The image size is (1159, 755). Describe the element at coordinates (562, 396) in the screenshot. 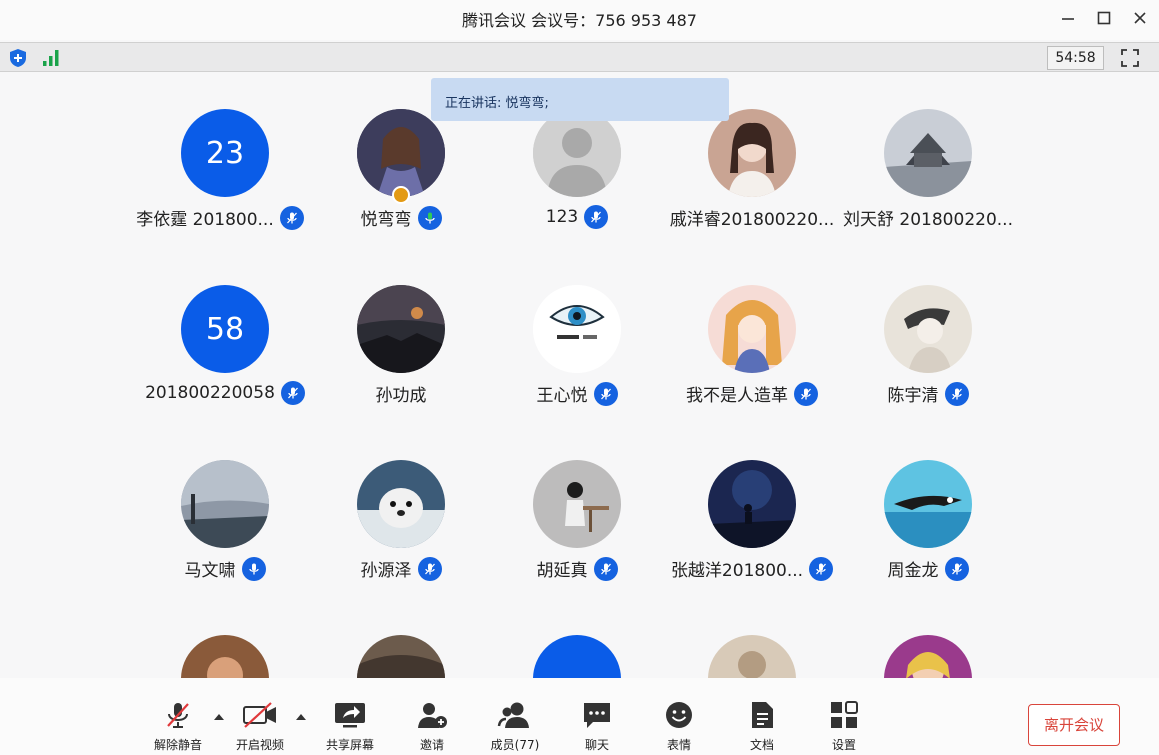

I see `participant-name: 王心悦` at that location.